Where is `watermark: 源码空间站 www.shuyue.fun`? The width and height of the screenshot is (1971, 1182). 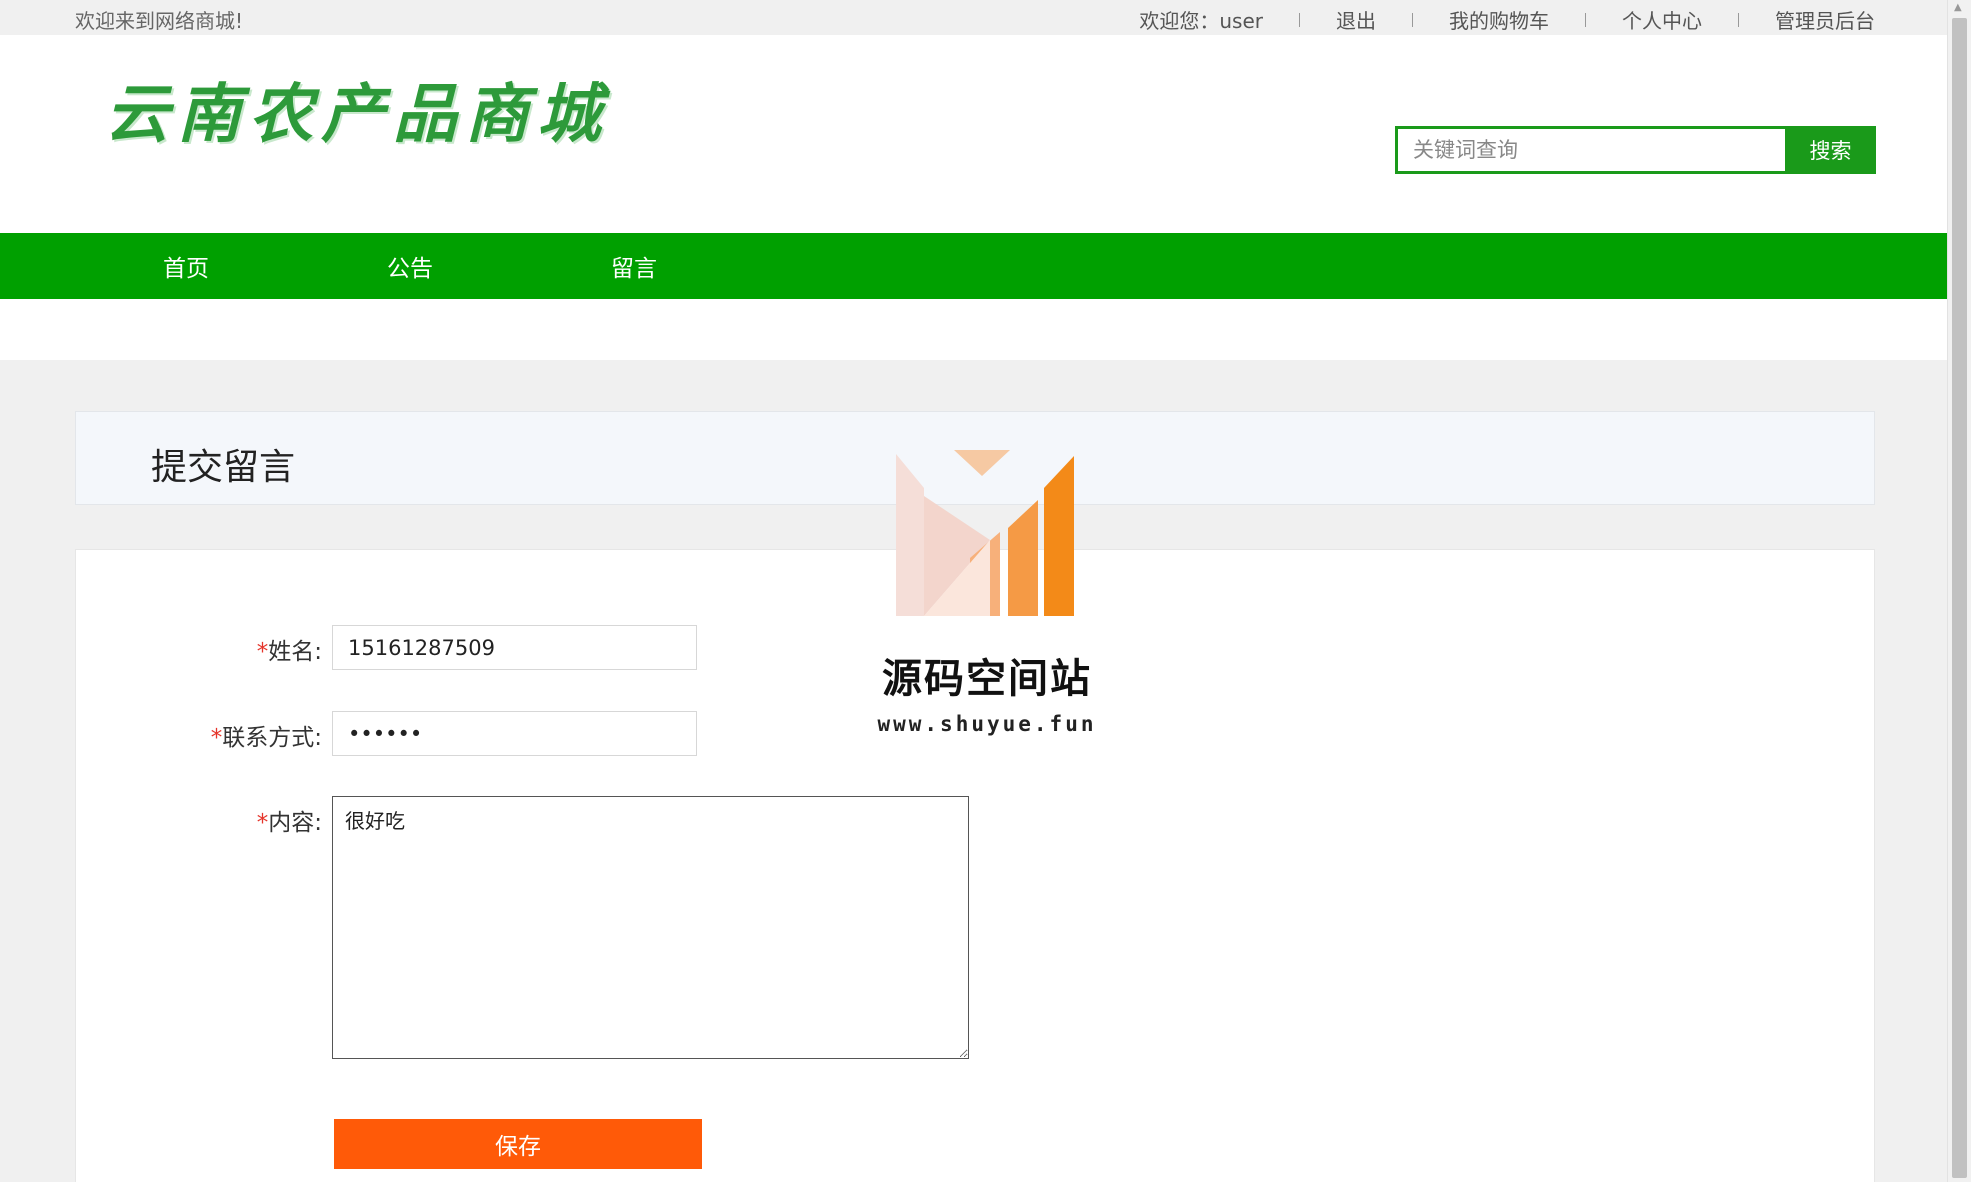 watermark: 源码空间站 www.shuyue.fun is located at coordinates (987, 592).